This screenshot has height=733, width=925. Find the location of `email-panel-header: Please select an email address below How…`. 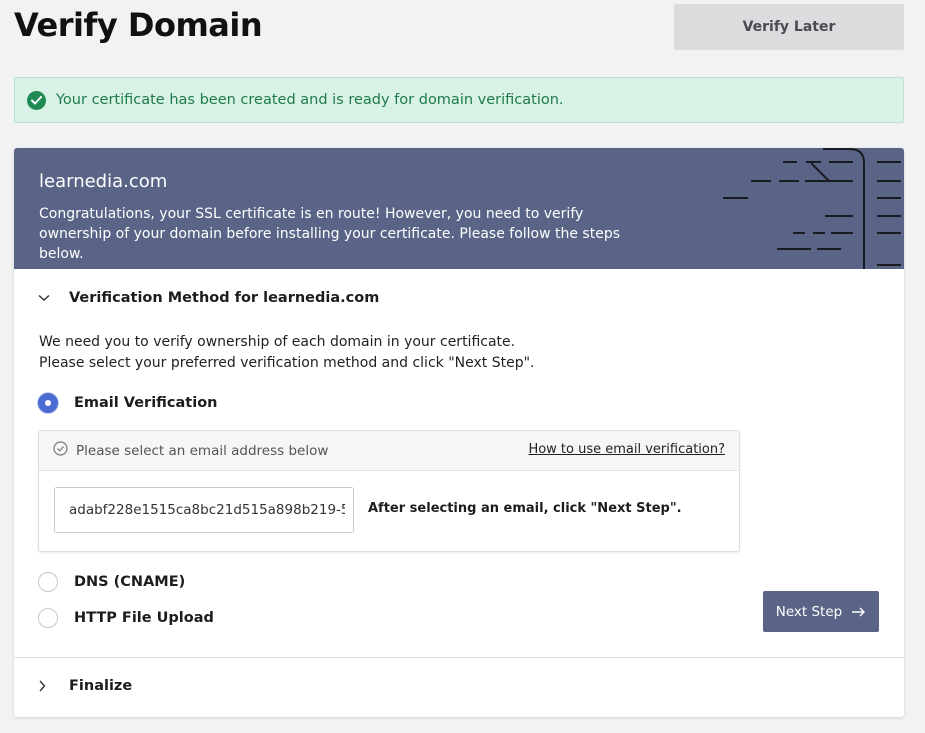

email-panel-header: Please select an email address below How… is located at coordinates (389, 451).